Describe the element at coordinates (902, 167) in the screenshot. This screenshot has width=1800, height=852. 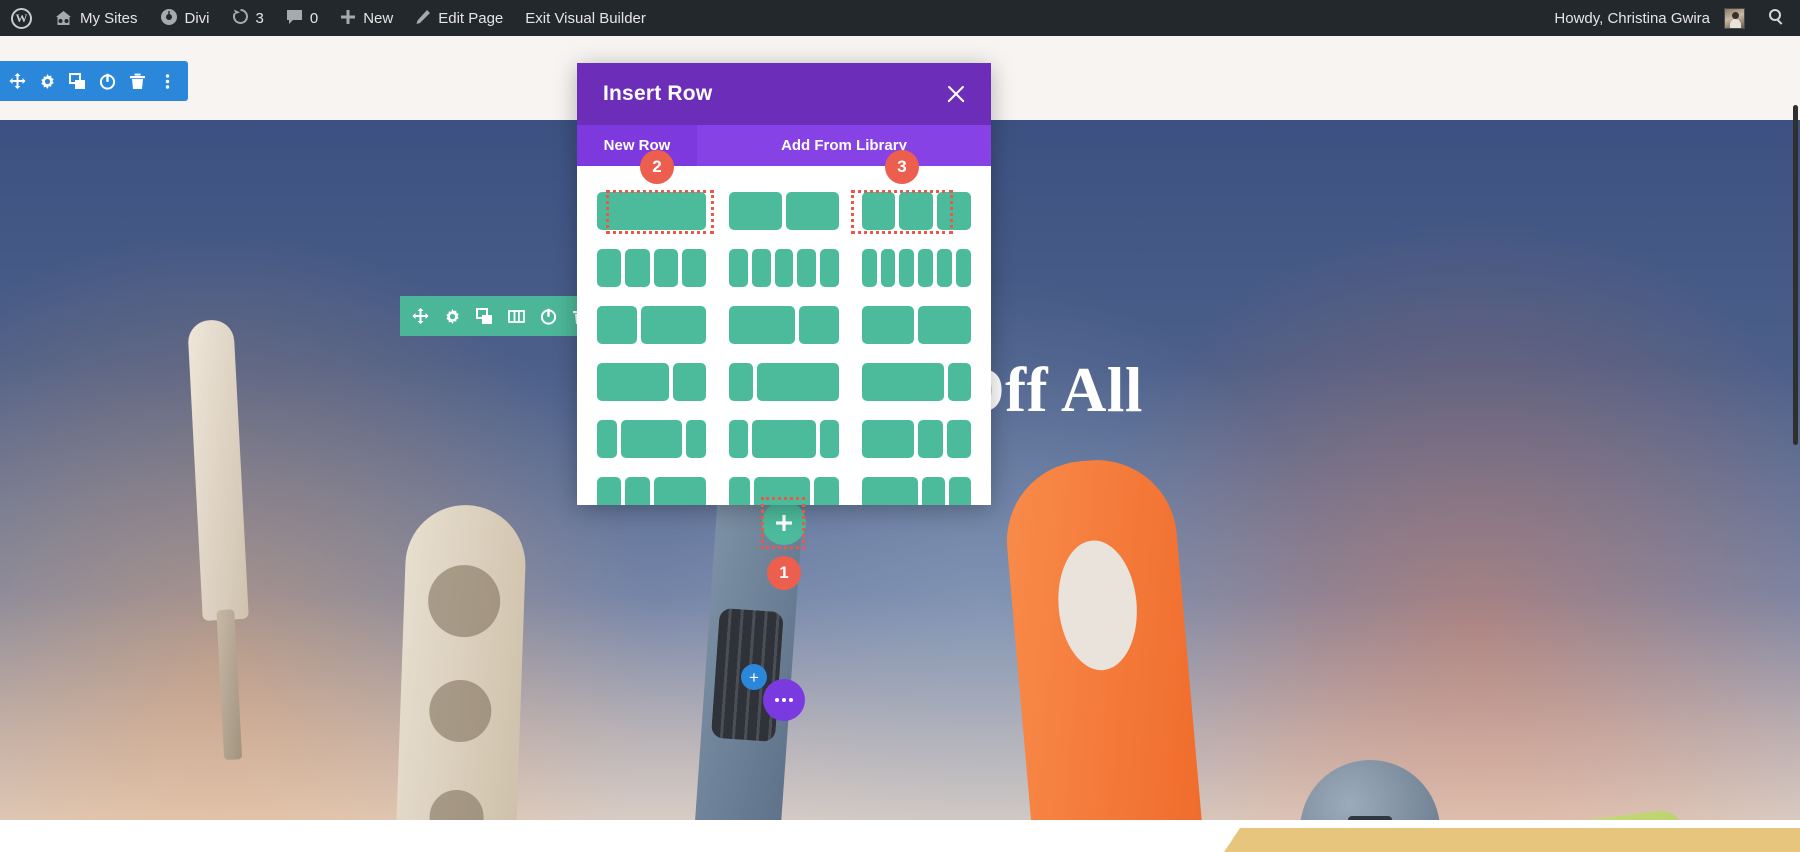
I see `annotation-badge-3: 3` at that location.